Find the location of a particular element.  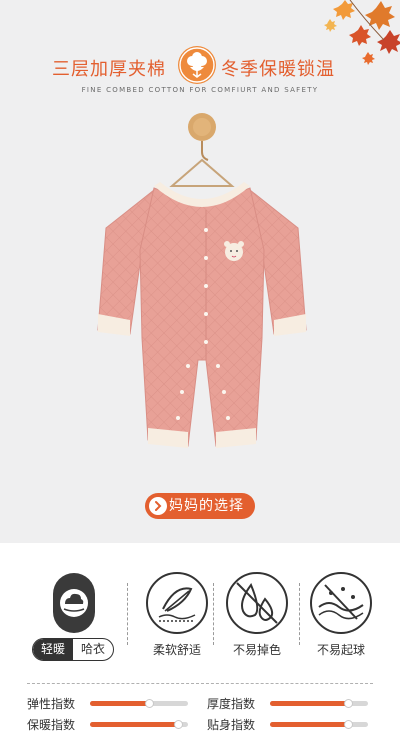

meter-fit-label: 贴身指数 is located at coordinates (231, 725).